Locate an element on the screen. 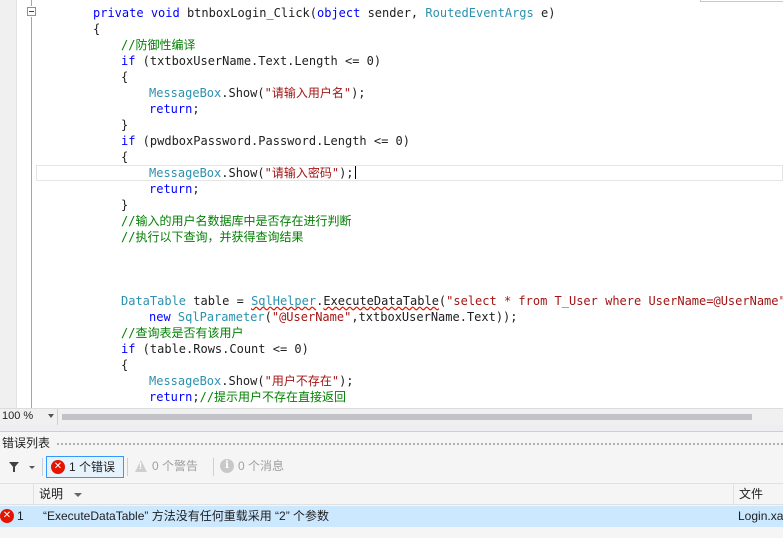 Image resolution: width=783 pixels, height=538 pixels. code-token: "@UserName" is located at coordinates (311, 317).